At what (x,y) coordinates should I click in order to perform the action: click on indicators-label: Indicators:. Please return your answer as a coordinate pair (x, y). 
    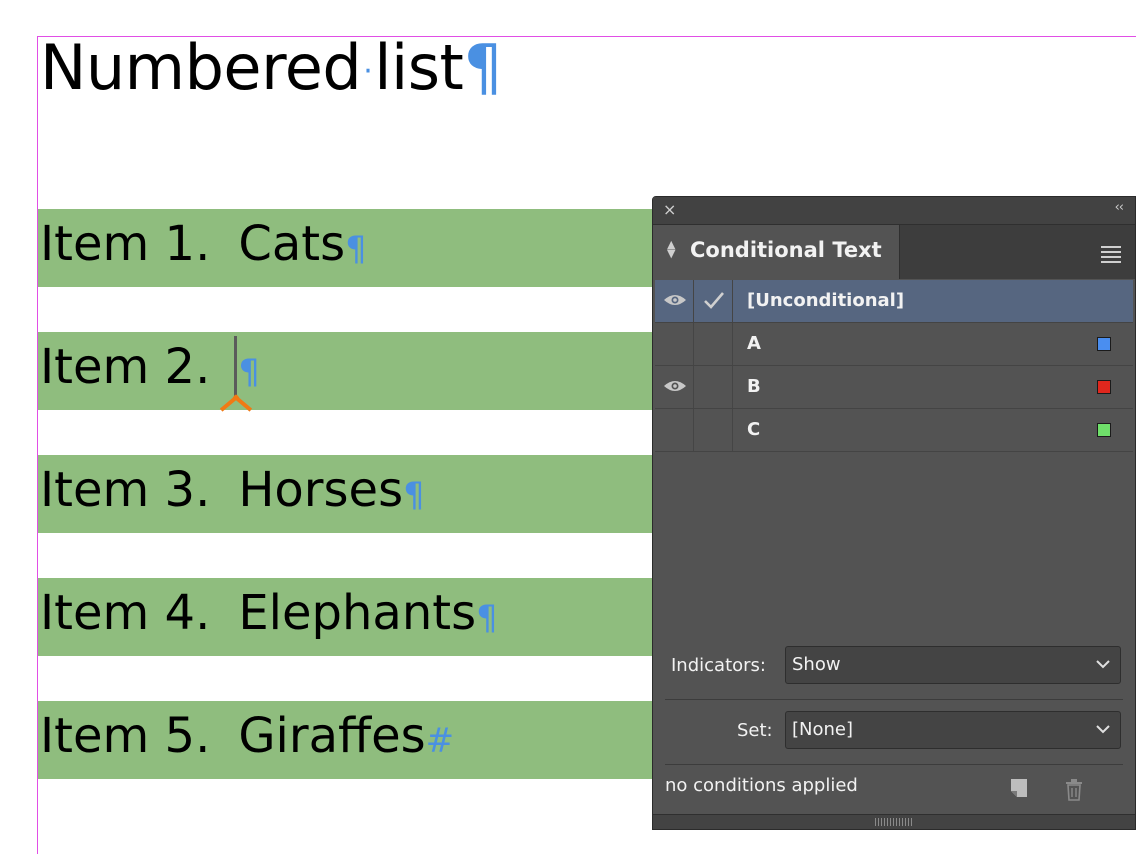
    Looking at the image, I should click on (718, 665).